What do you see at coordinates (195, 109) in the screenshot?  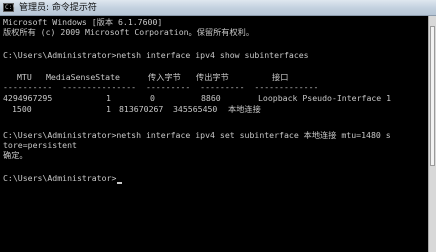 I see `table-row-2-bytes-out: 345565450` at bounding box center [195, 109].